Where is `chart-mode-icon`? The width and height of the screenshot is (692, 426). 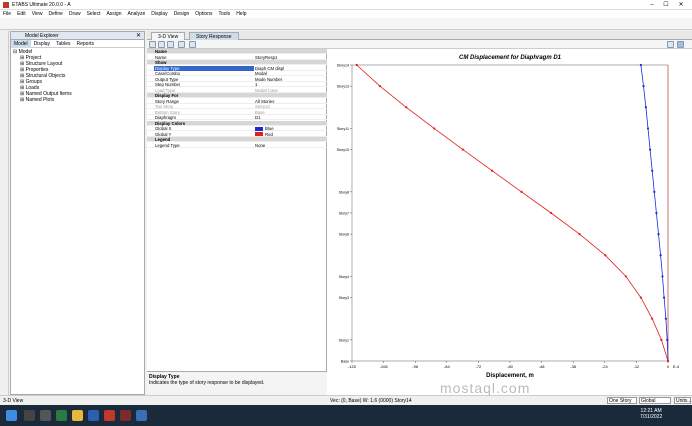 chart-mode-icon is located at coordinates (680, 44).